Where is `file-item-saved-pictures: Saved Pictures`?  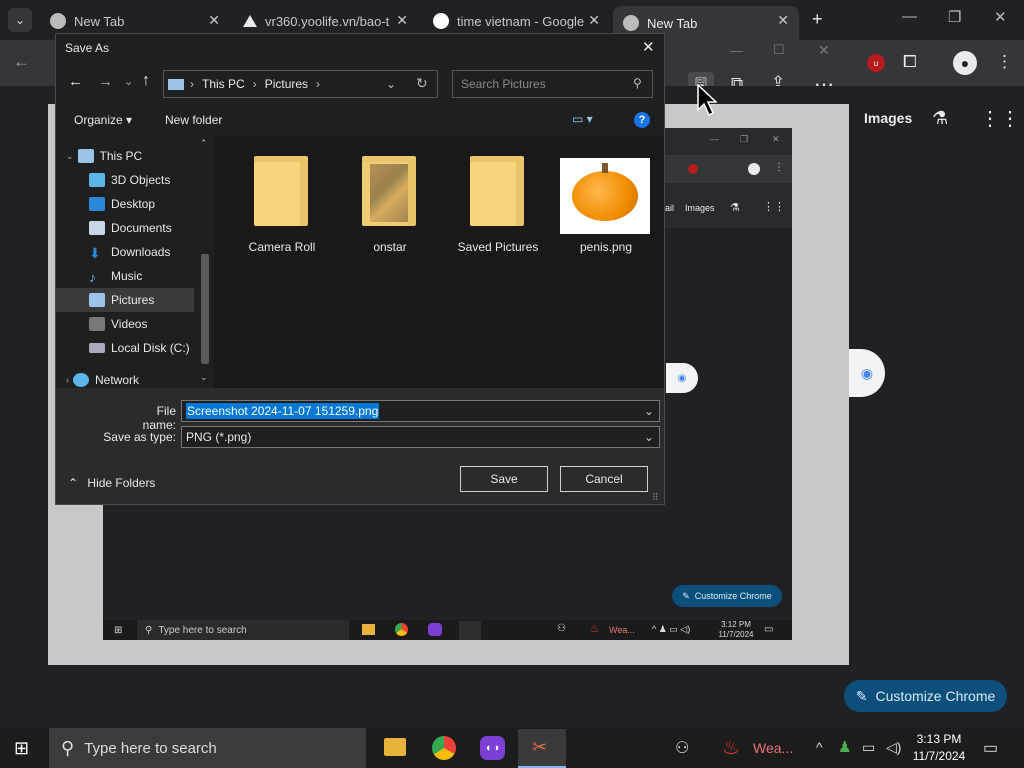 file-item-saved-pictures: Saved Pictures is located at coordinates (498, 207).